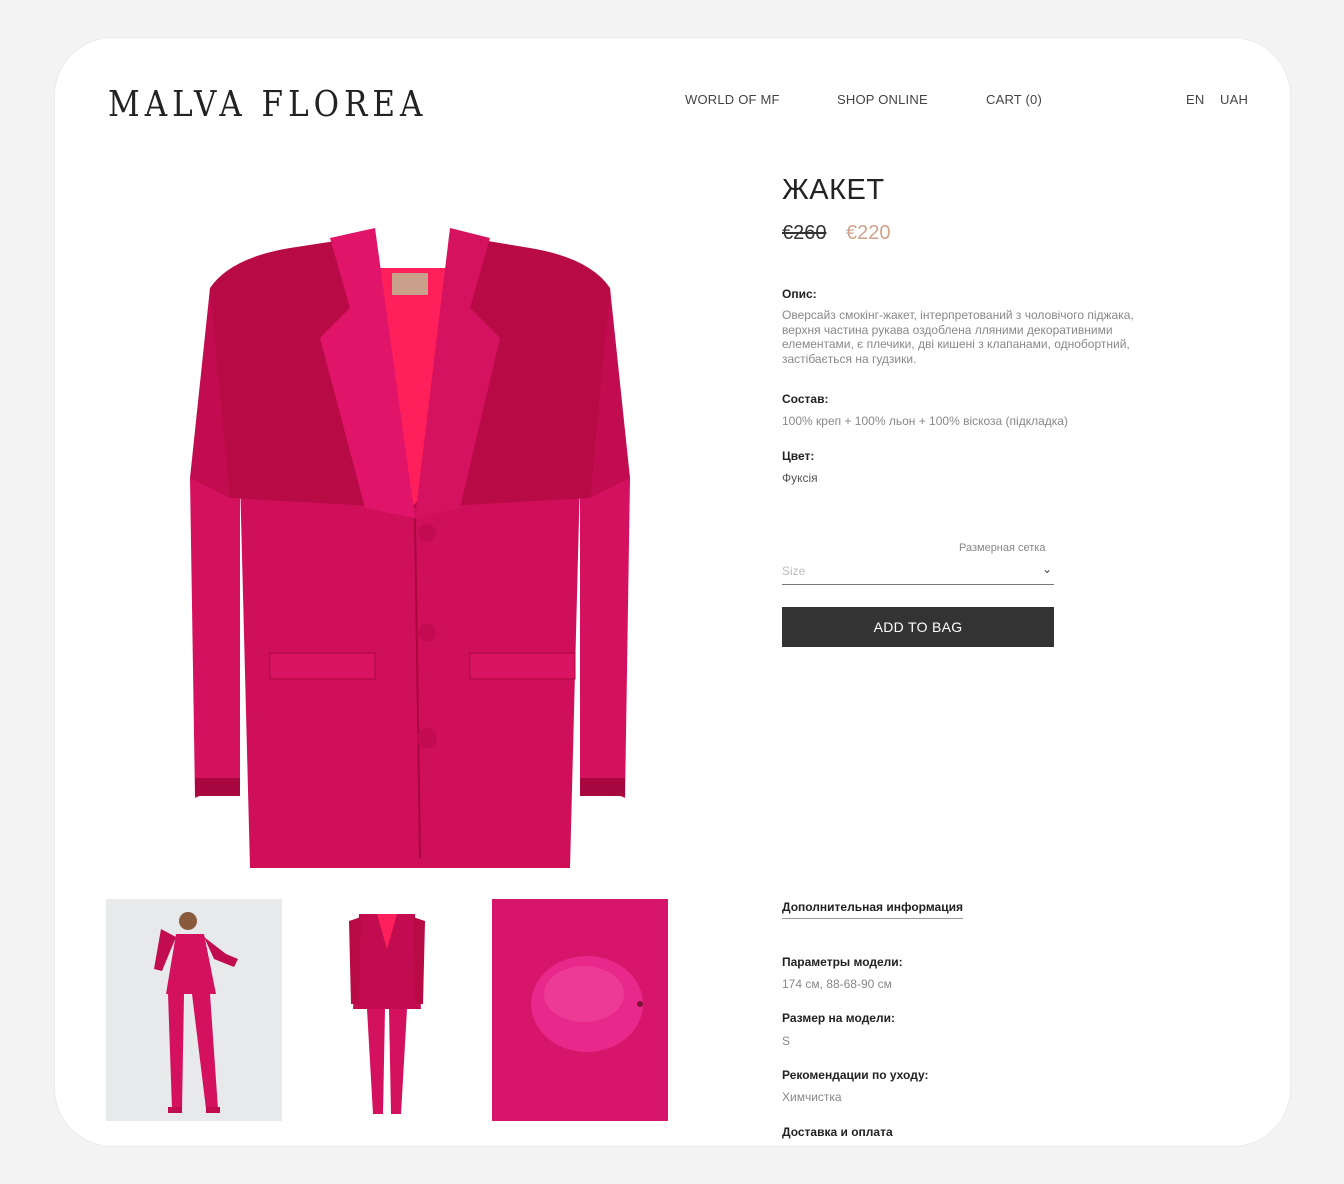  Describe the element at coordinates (1002, 548) in the screenshot. I see `size-chart-link: Размерная сетка` at that location.